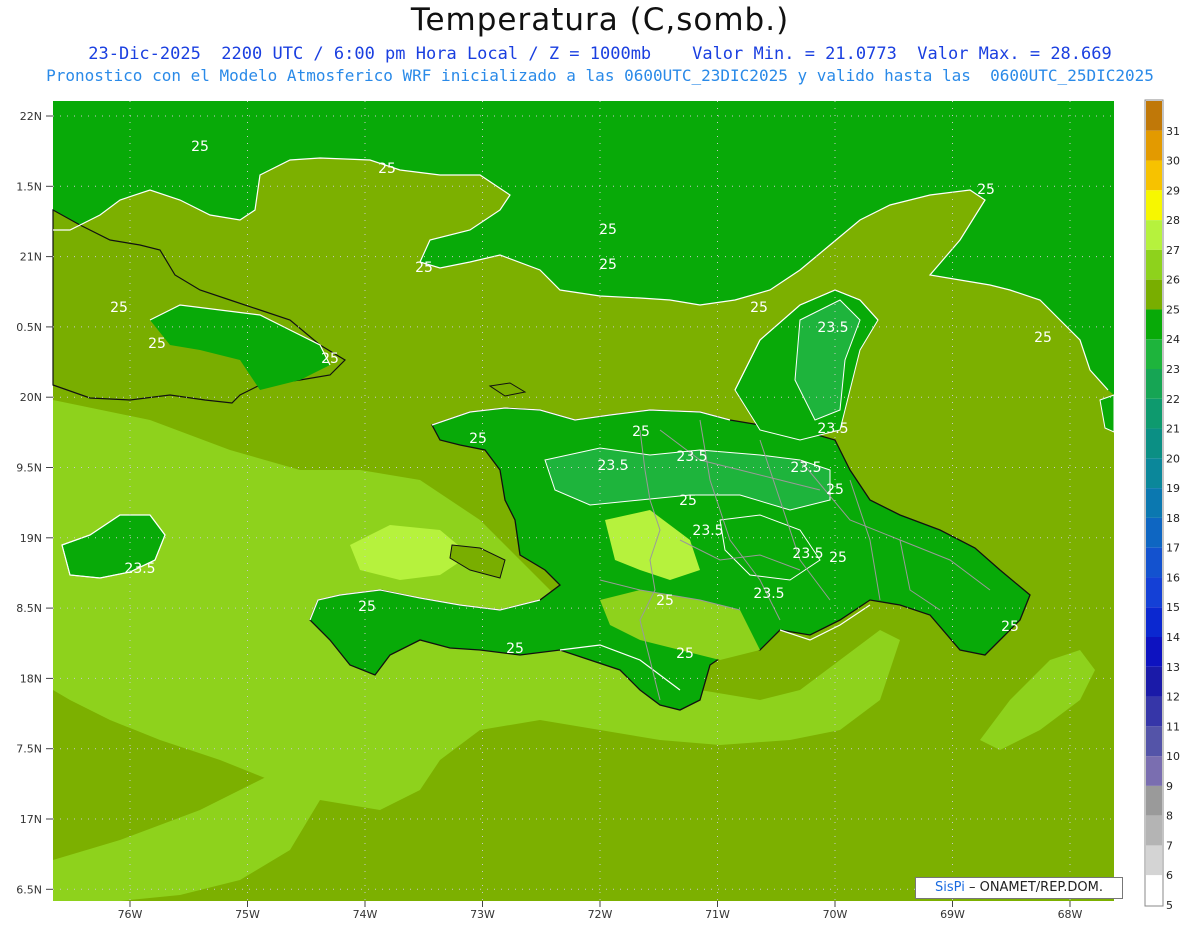 The image size is (1200, 927). What do you see at coordinates (1173, 518) in the screenshot?
I see `legend-label: 18` at bounding box center [1173, 518].